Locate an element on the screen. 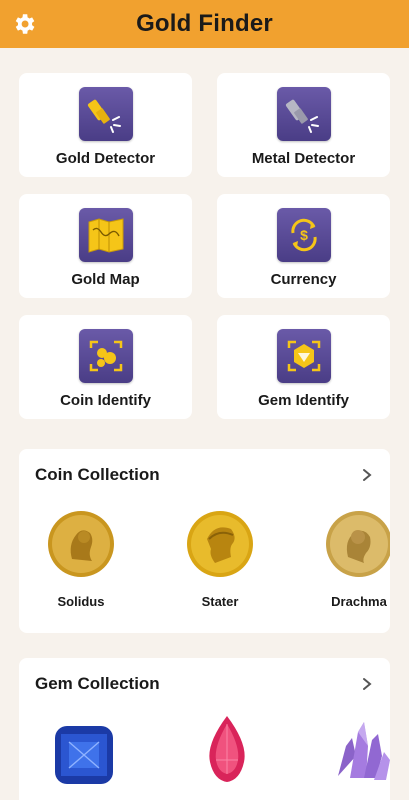  app-header: Gold Finder is located at coordinates (204, 24).